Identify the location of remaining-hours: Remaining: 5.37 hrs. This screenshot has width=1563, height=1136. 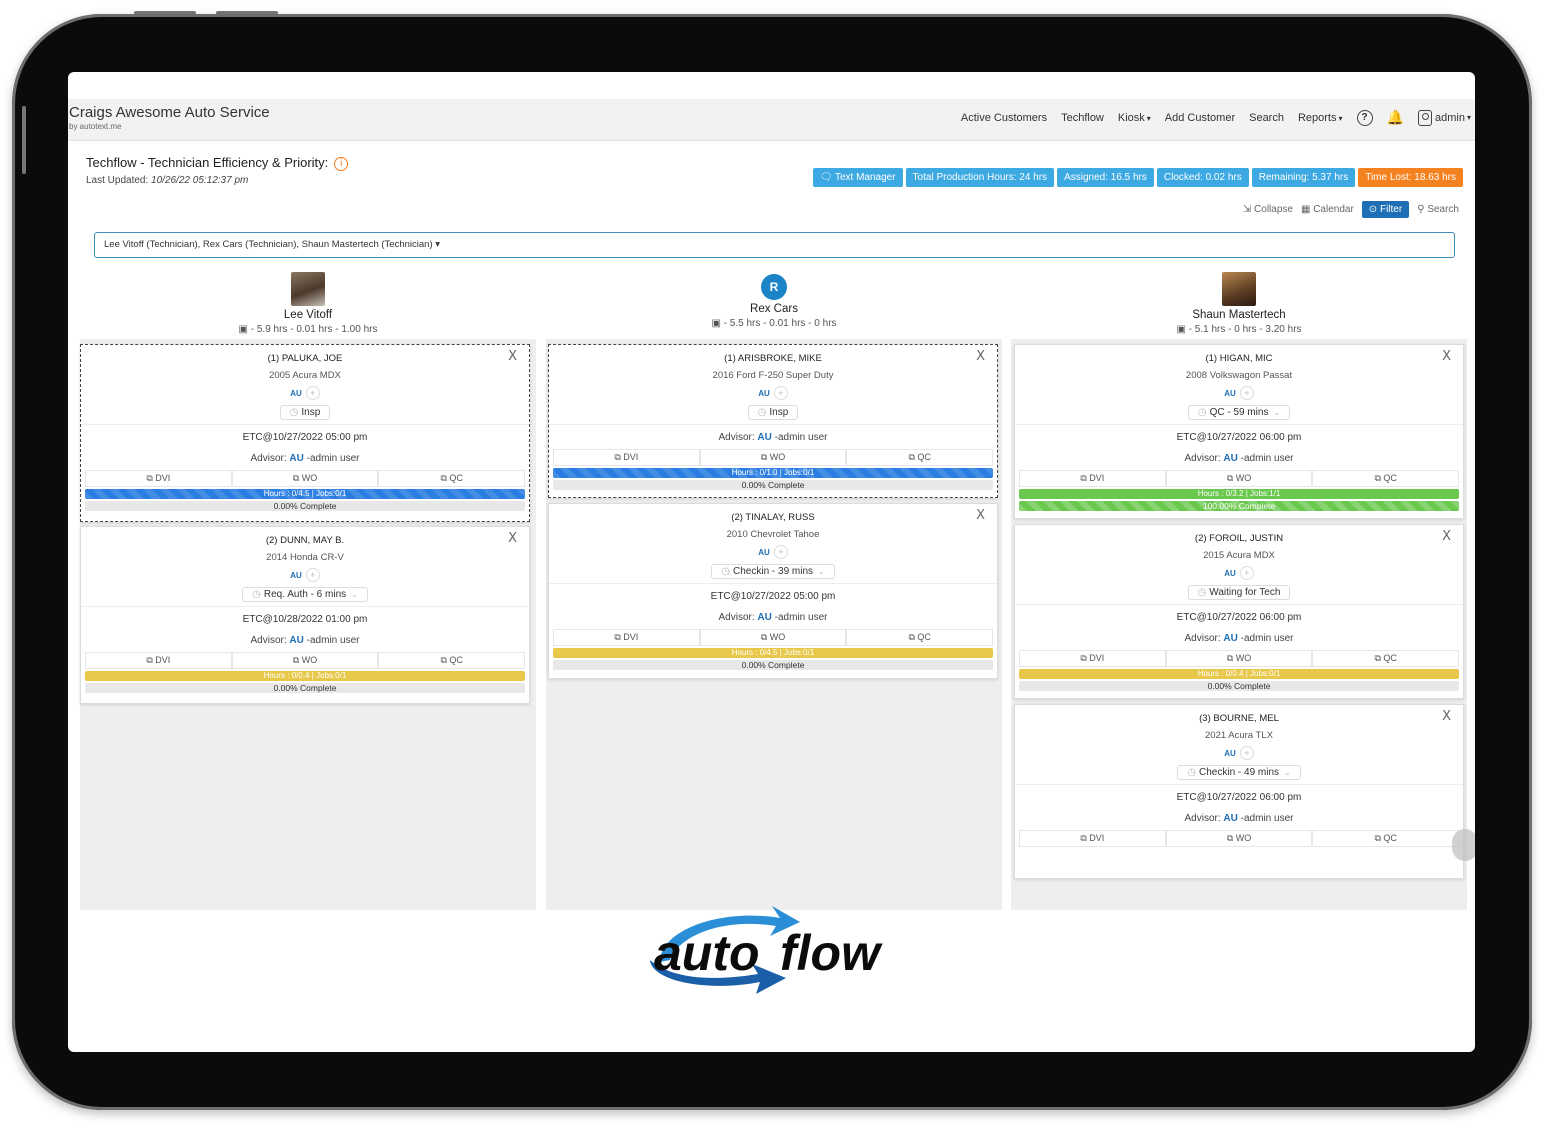
(1303, 177).